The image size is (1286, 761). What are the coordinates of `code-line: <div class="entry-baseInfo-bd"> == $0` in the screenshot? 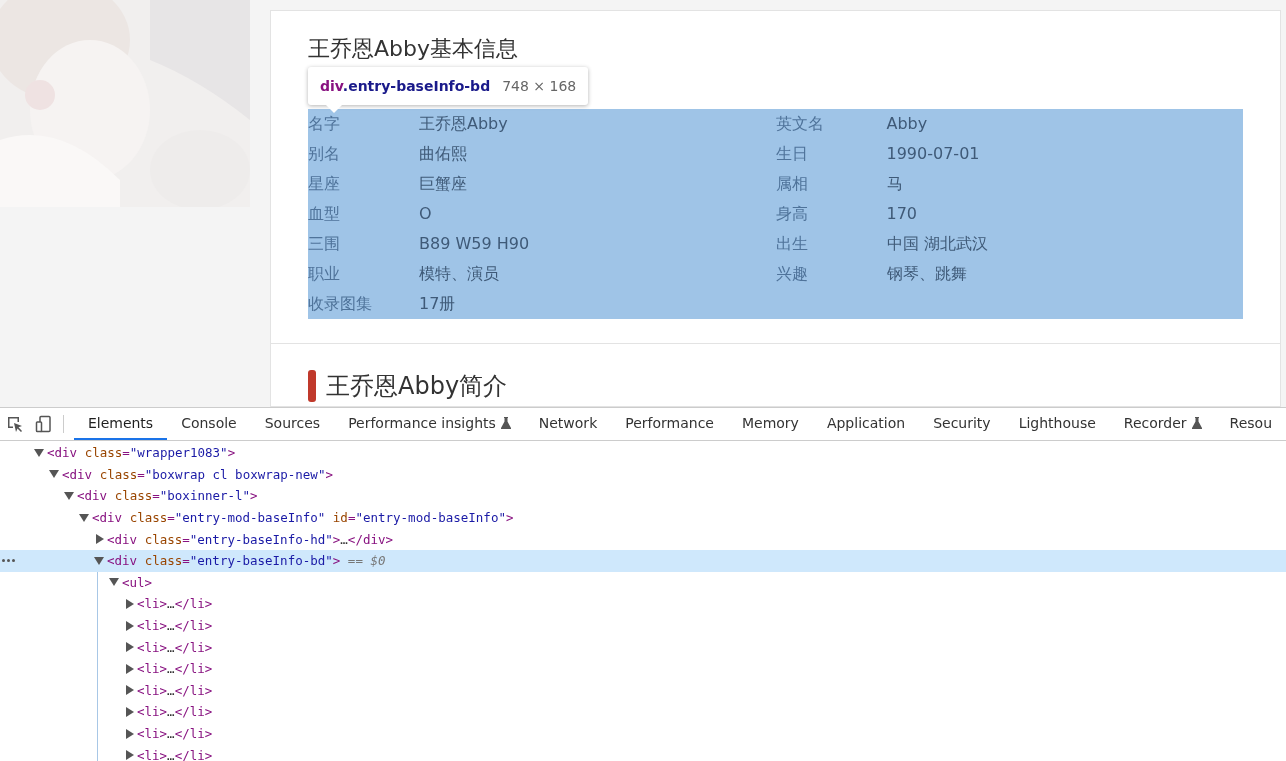 It's located at (246, 561).